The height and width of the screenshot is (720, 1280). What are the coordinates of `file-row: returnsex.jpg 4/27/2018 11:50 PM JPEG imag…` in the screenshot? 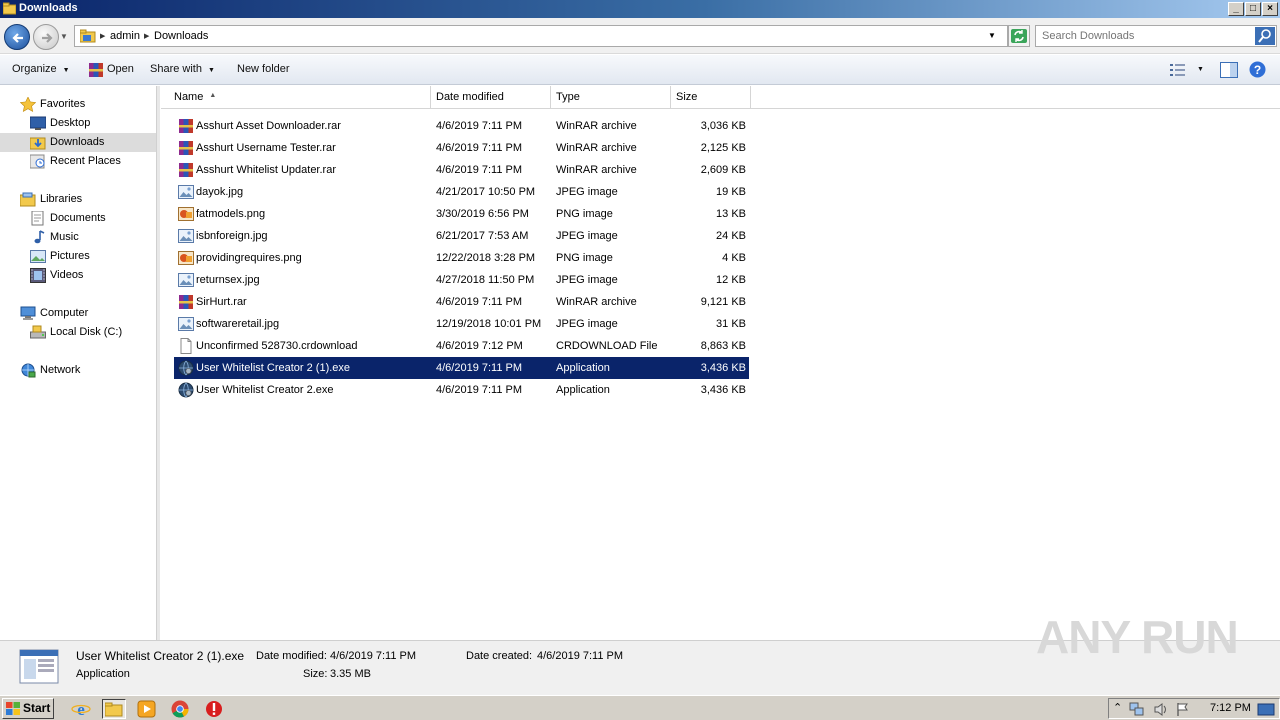 It's located at (461, 280).